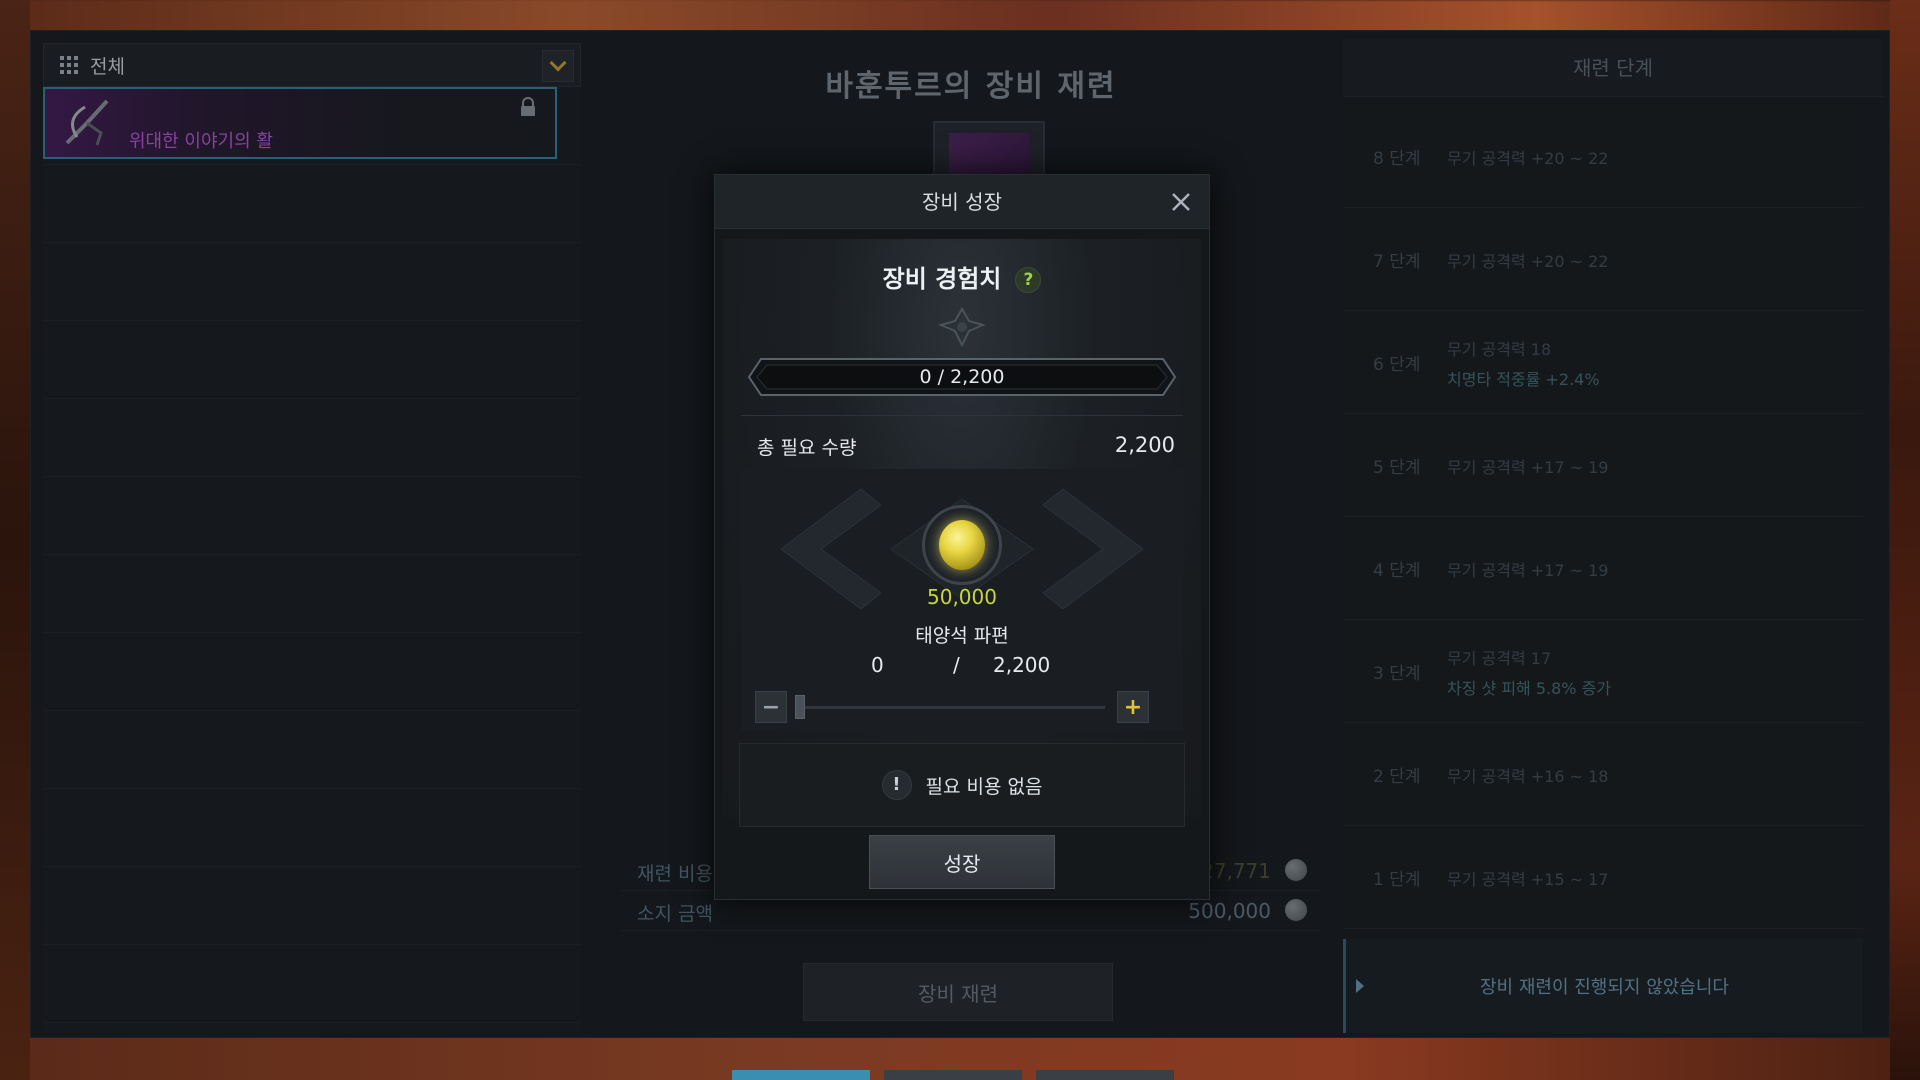  What do you see at coordinates (771, 707) in the screenshot?
I see `decrease-button: −` at bounding box center [771, 707].